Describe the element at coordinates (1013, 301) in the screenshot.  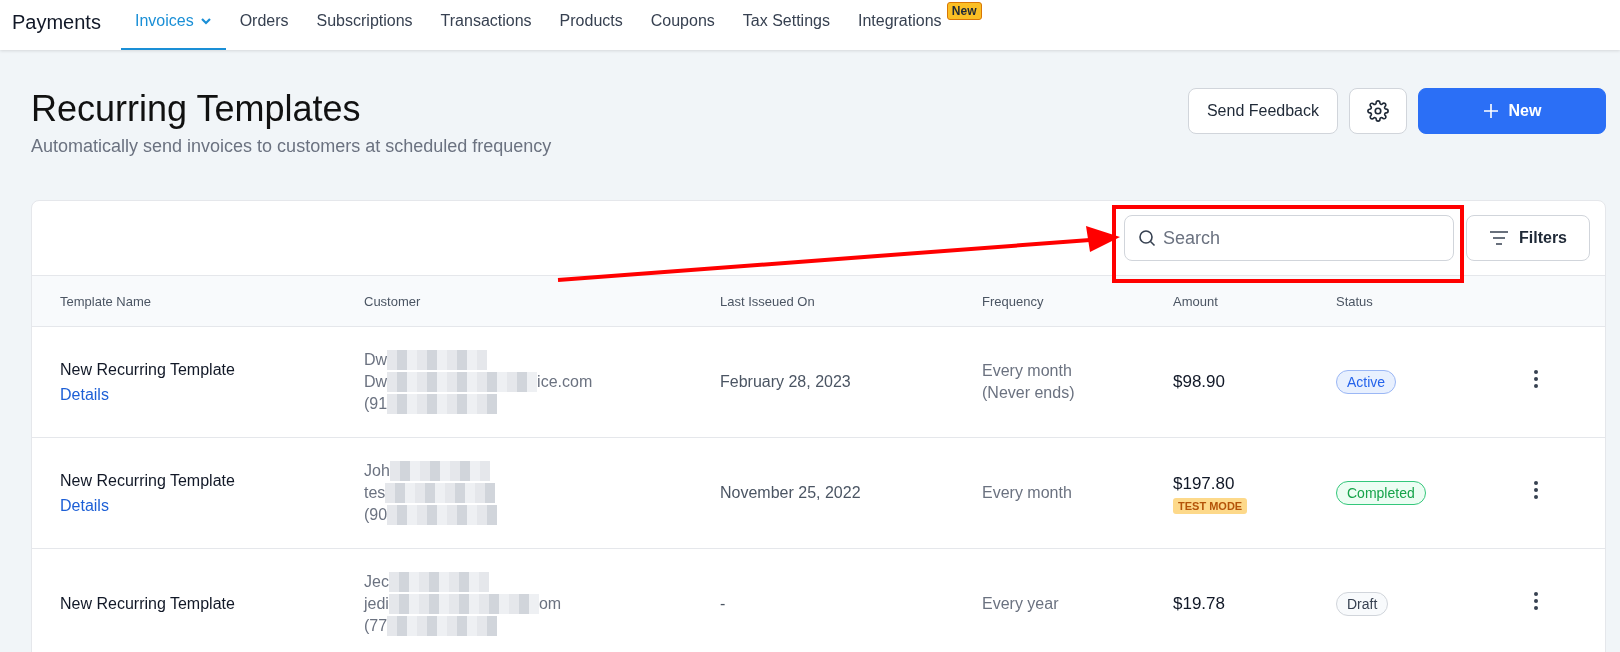
I see `column-header: Frequency` at that location.